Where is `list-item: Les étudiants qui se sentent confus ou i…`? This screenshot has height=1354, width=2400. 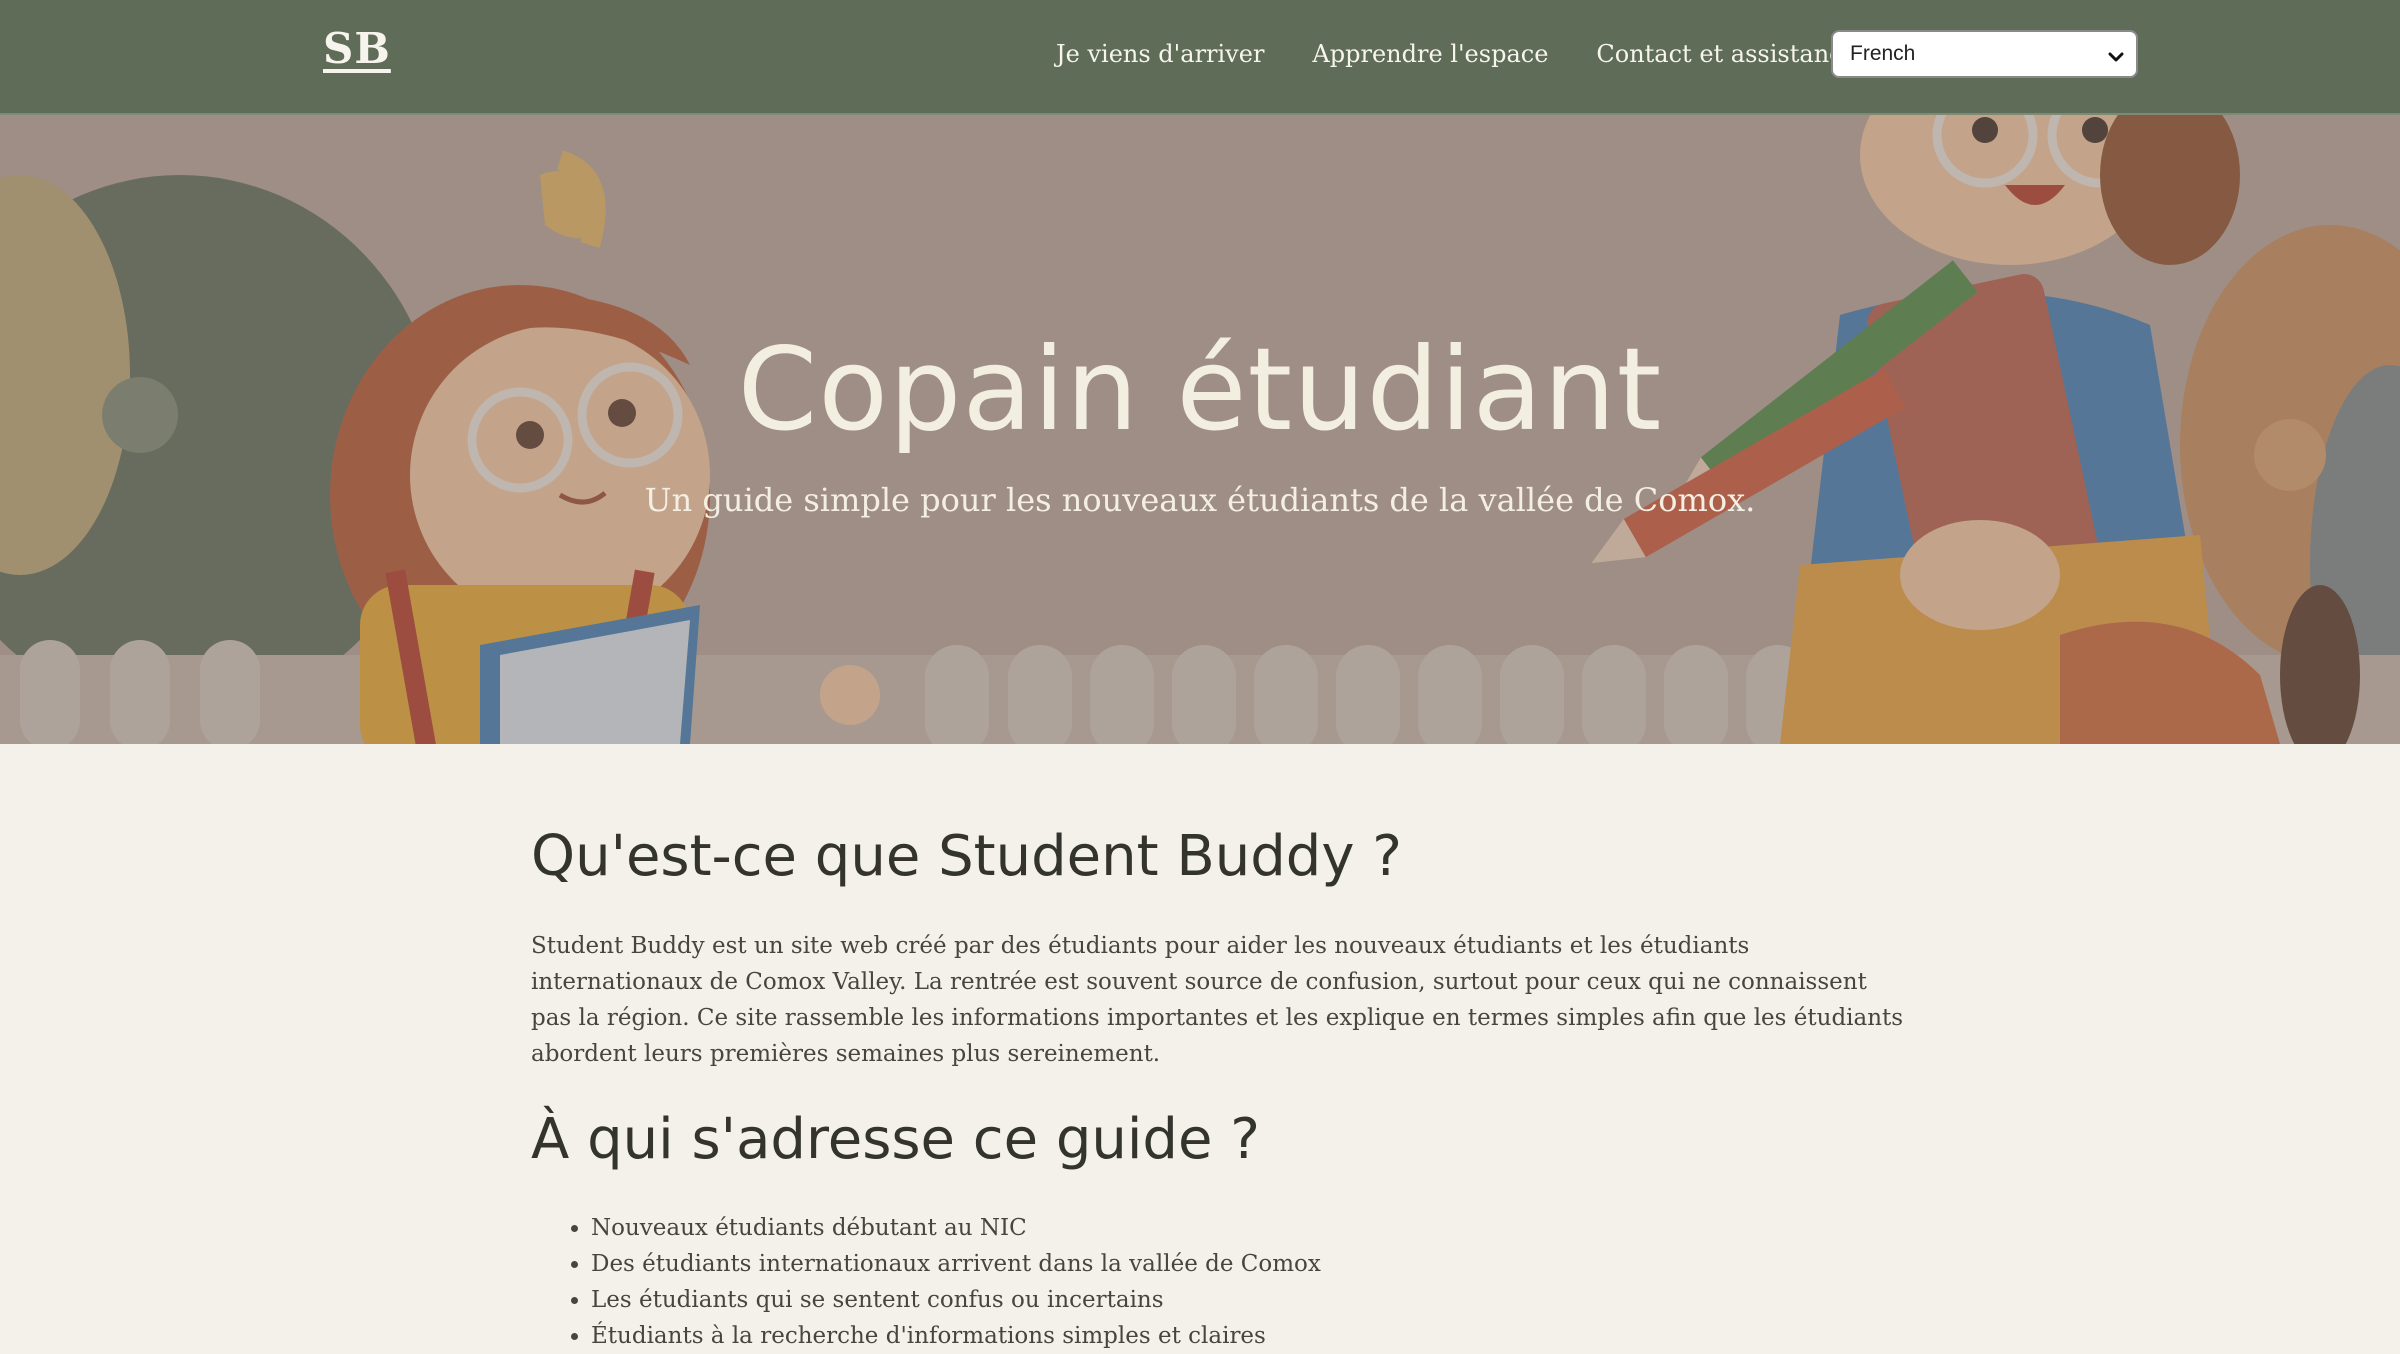 list-item: Les étudiants qui se sentent confus ou i… is located at coordinates (956, 1300).